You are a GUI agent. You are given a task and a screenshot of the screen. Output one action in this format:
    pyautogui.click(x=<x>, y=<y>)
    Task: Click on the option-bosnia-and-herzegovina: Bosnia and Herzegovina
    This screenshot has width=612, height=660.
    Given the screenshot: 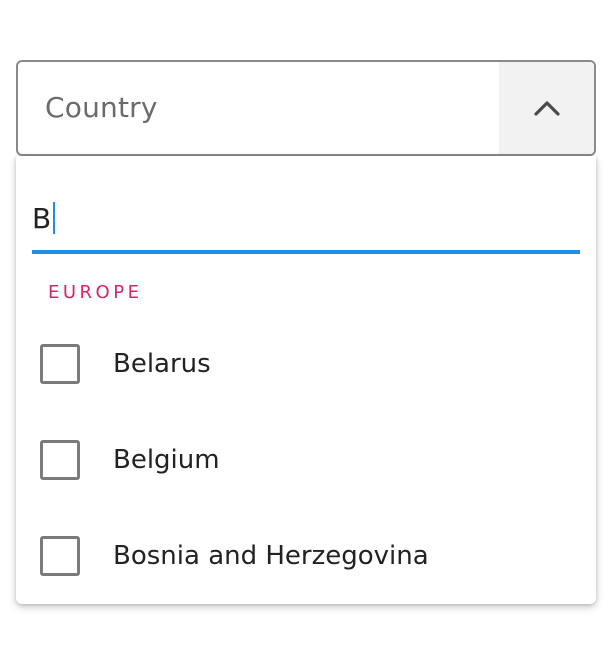 What is the action you would take?
    pyautogui.click(x=306, y=556)
    